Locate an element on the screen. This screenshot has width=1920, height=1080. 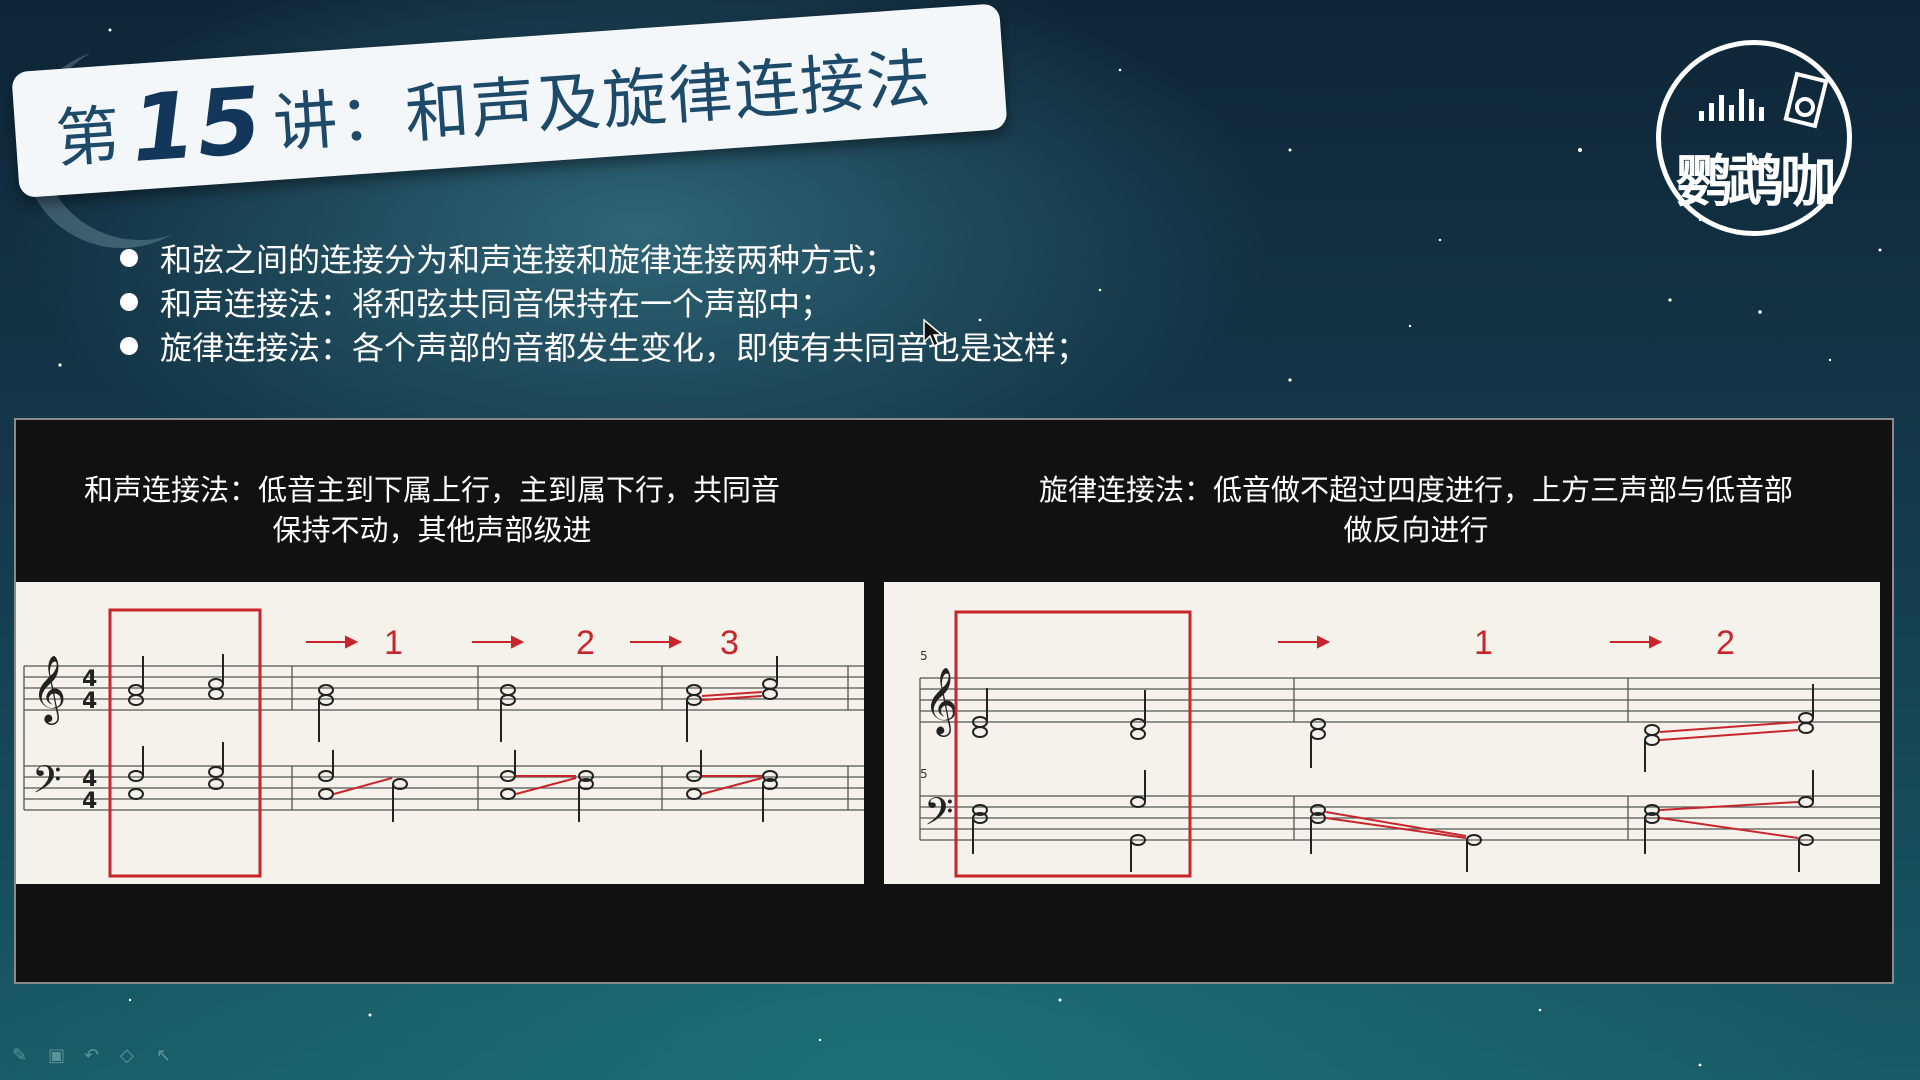
pointer-icon: ↖ is located at coordinates (167, 1056).